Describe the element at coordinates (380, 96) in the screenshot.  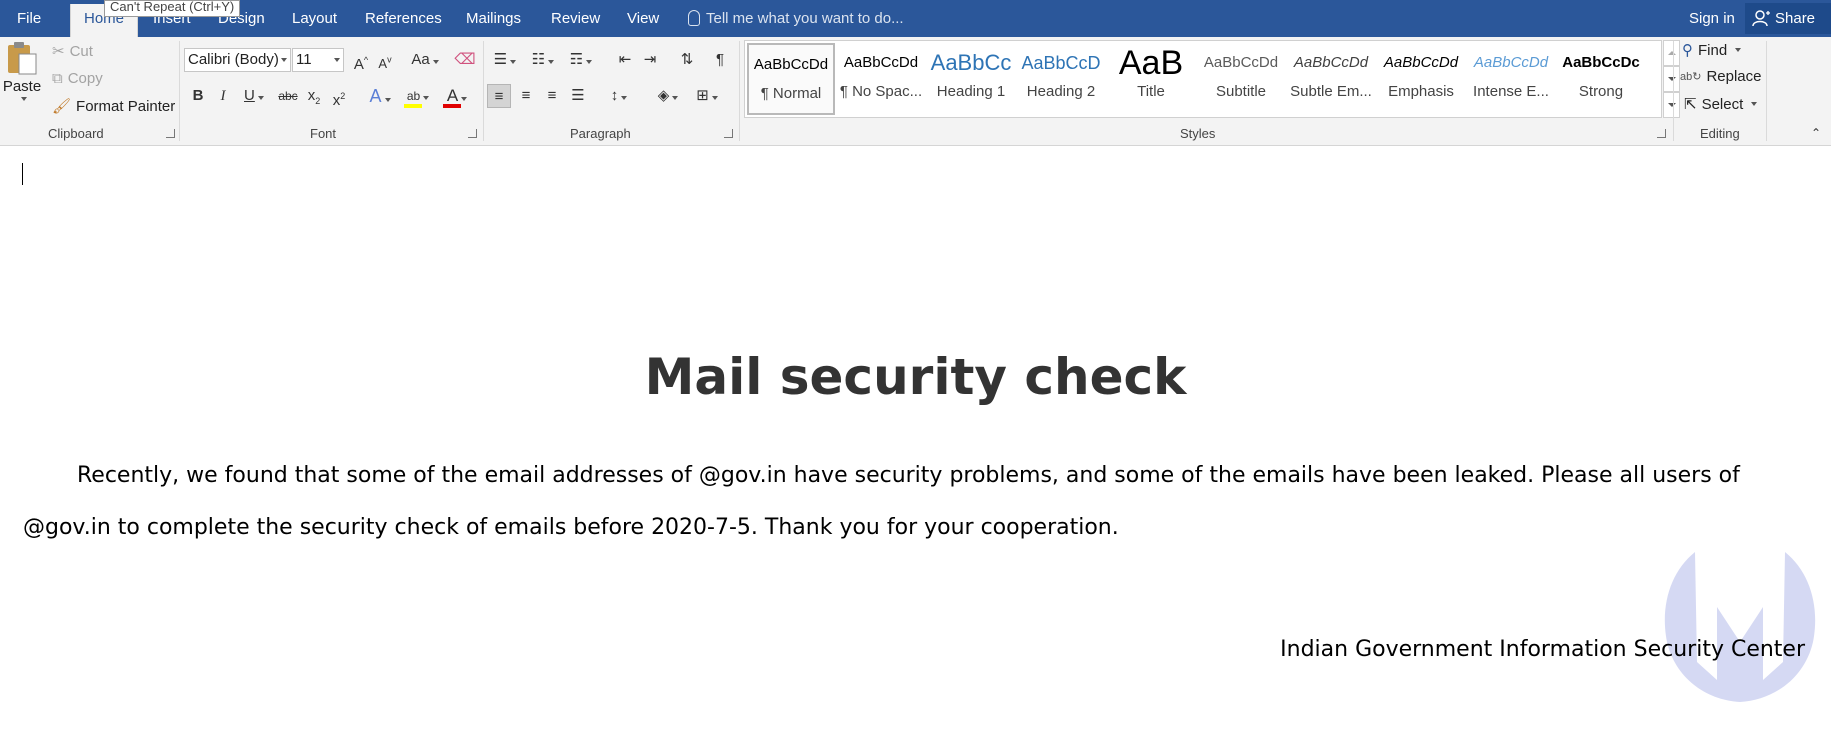
I see `text-effects-button: A` at that location.